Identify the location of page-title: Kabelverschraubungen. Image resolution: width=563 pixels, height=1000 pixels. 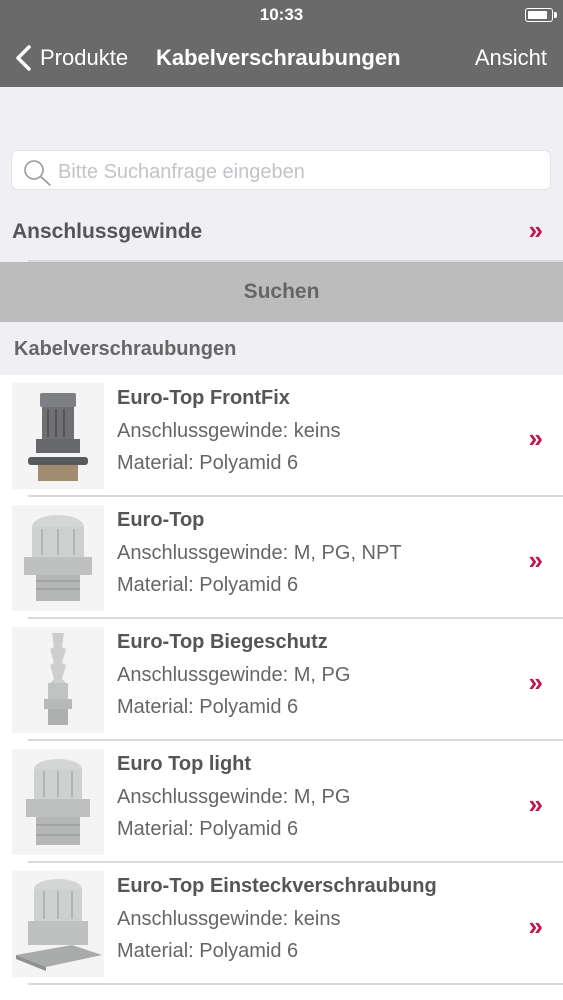
(278, 57).